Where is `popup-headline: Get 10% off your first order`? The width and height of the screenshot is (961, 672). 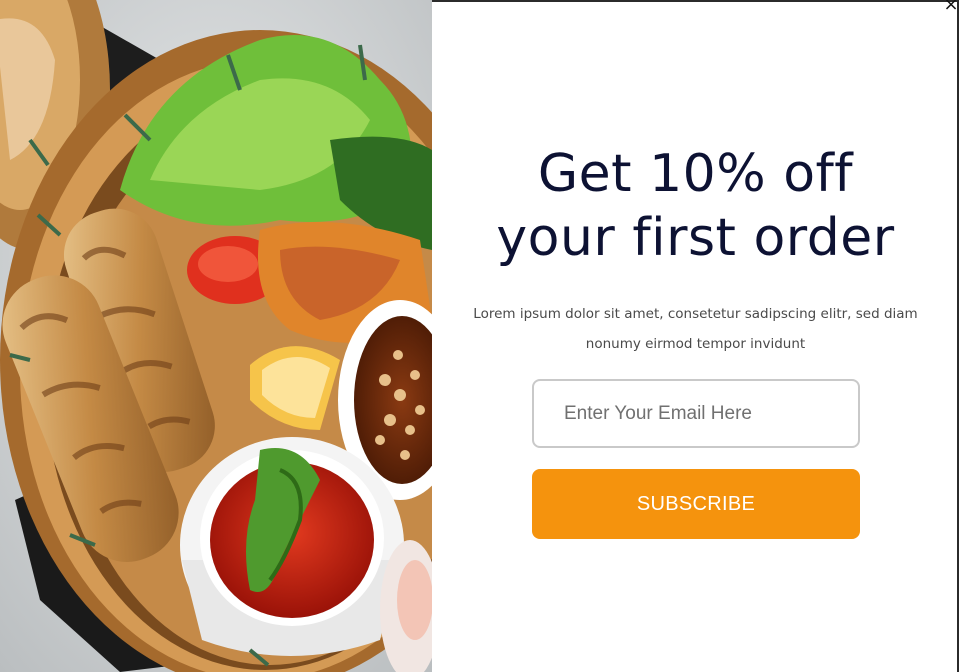
popup-headline: Get 10% off your first order is located at coordinates (695, 206).